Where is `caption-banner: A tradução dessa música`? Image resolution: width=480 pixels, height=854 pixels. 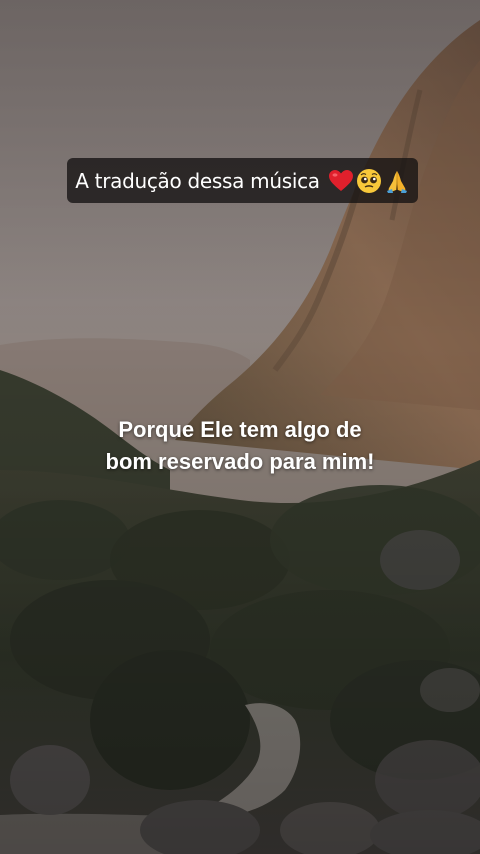
caption-banner: A tradução dessa música is located at coordinates (242, 180).